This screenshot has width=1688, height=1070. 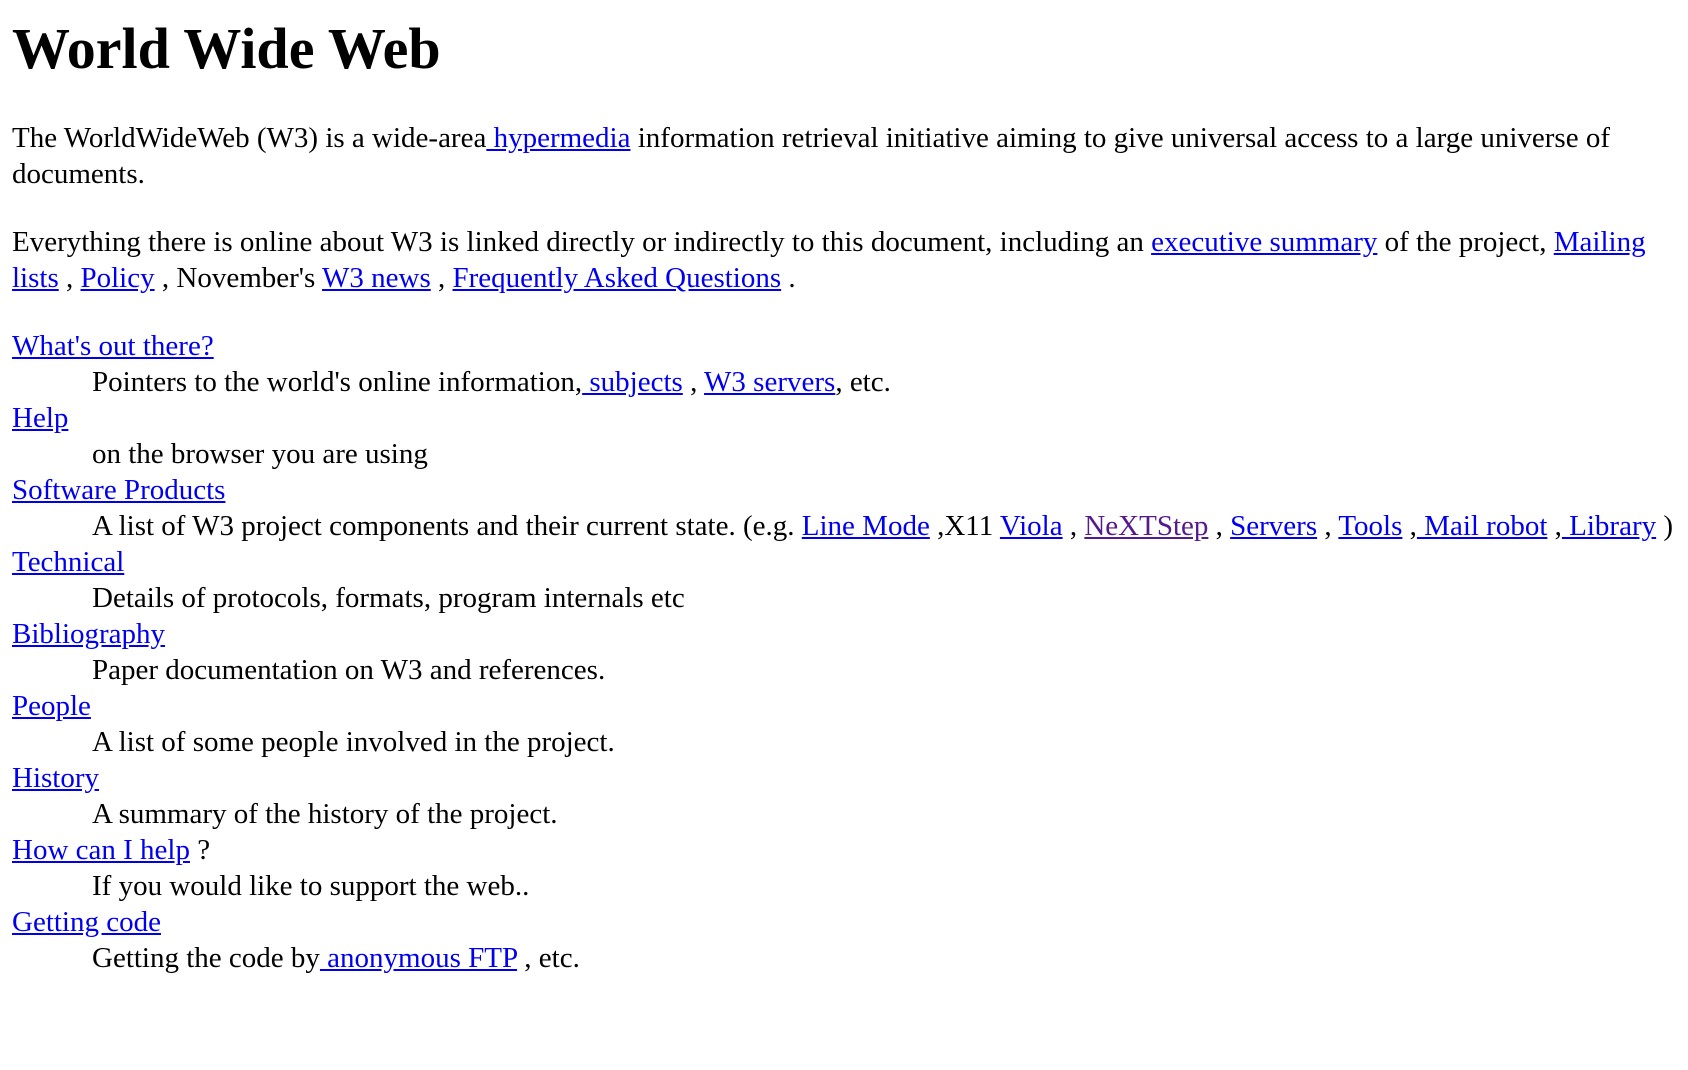 I want to click on w3-news-link: W3 news, so click(x=376, y=278).